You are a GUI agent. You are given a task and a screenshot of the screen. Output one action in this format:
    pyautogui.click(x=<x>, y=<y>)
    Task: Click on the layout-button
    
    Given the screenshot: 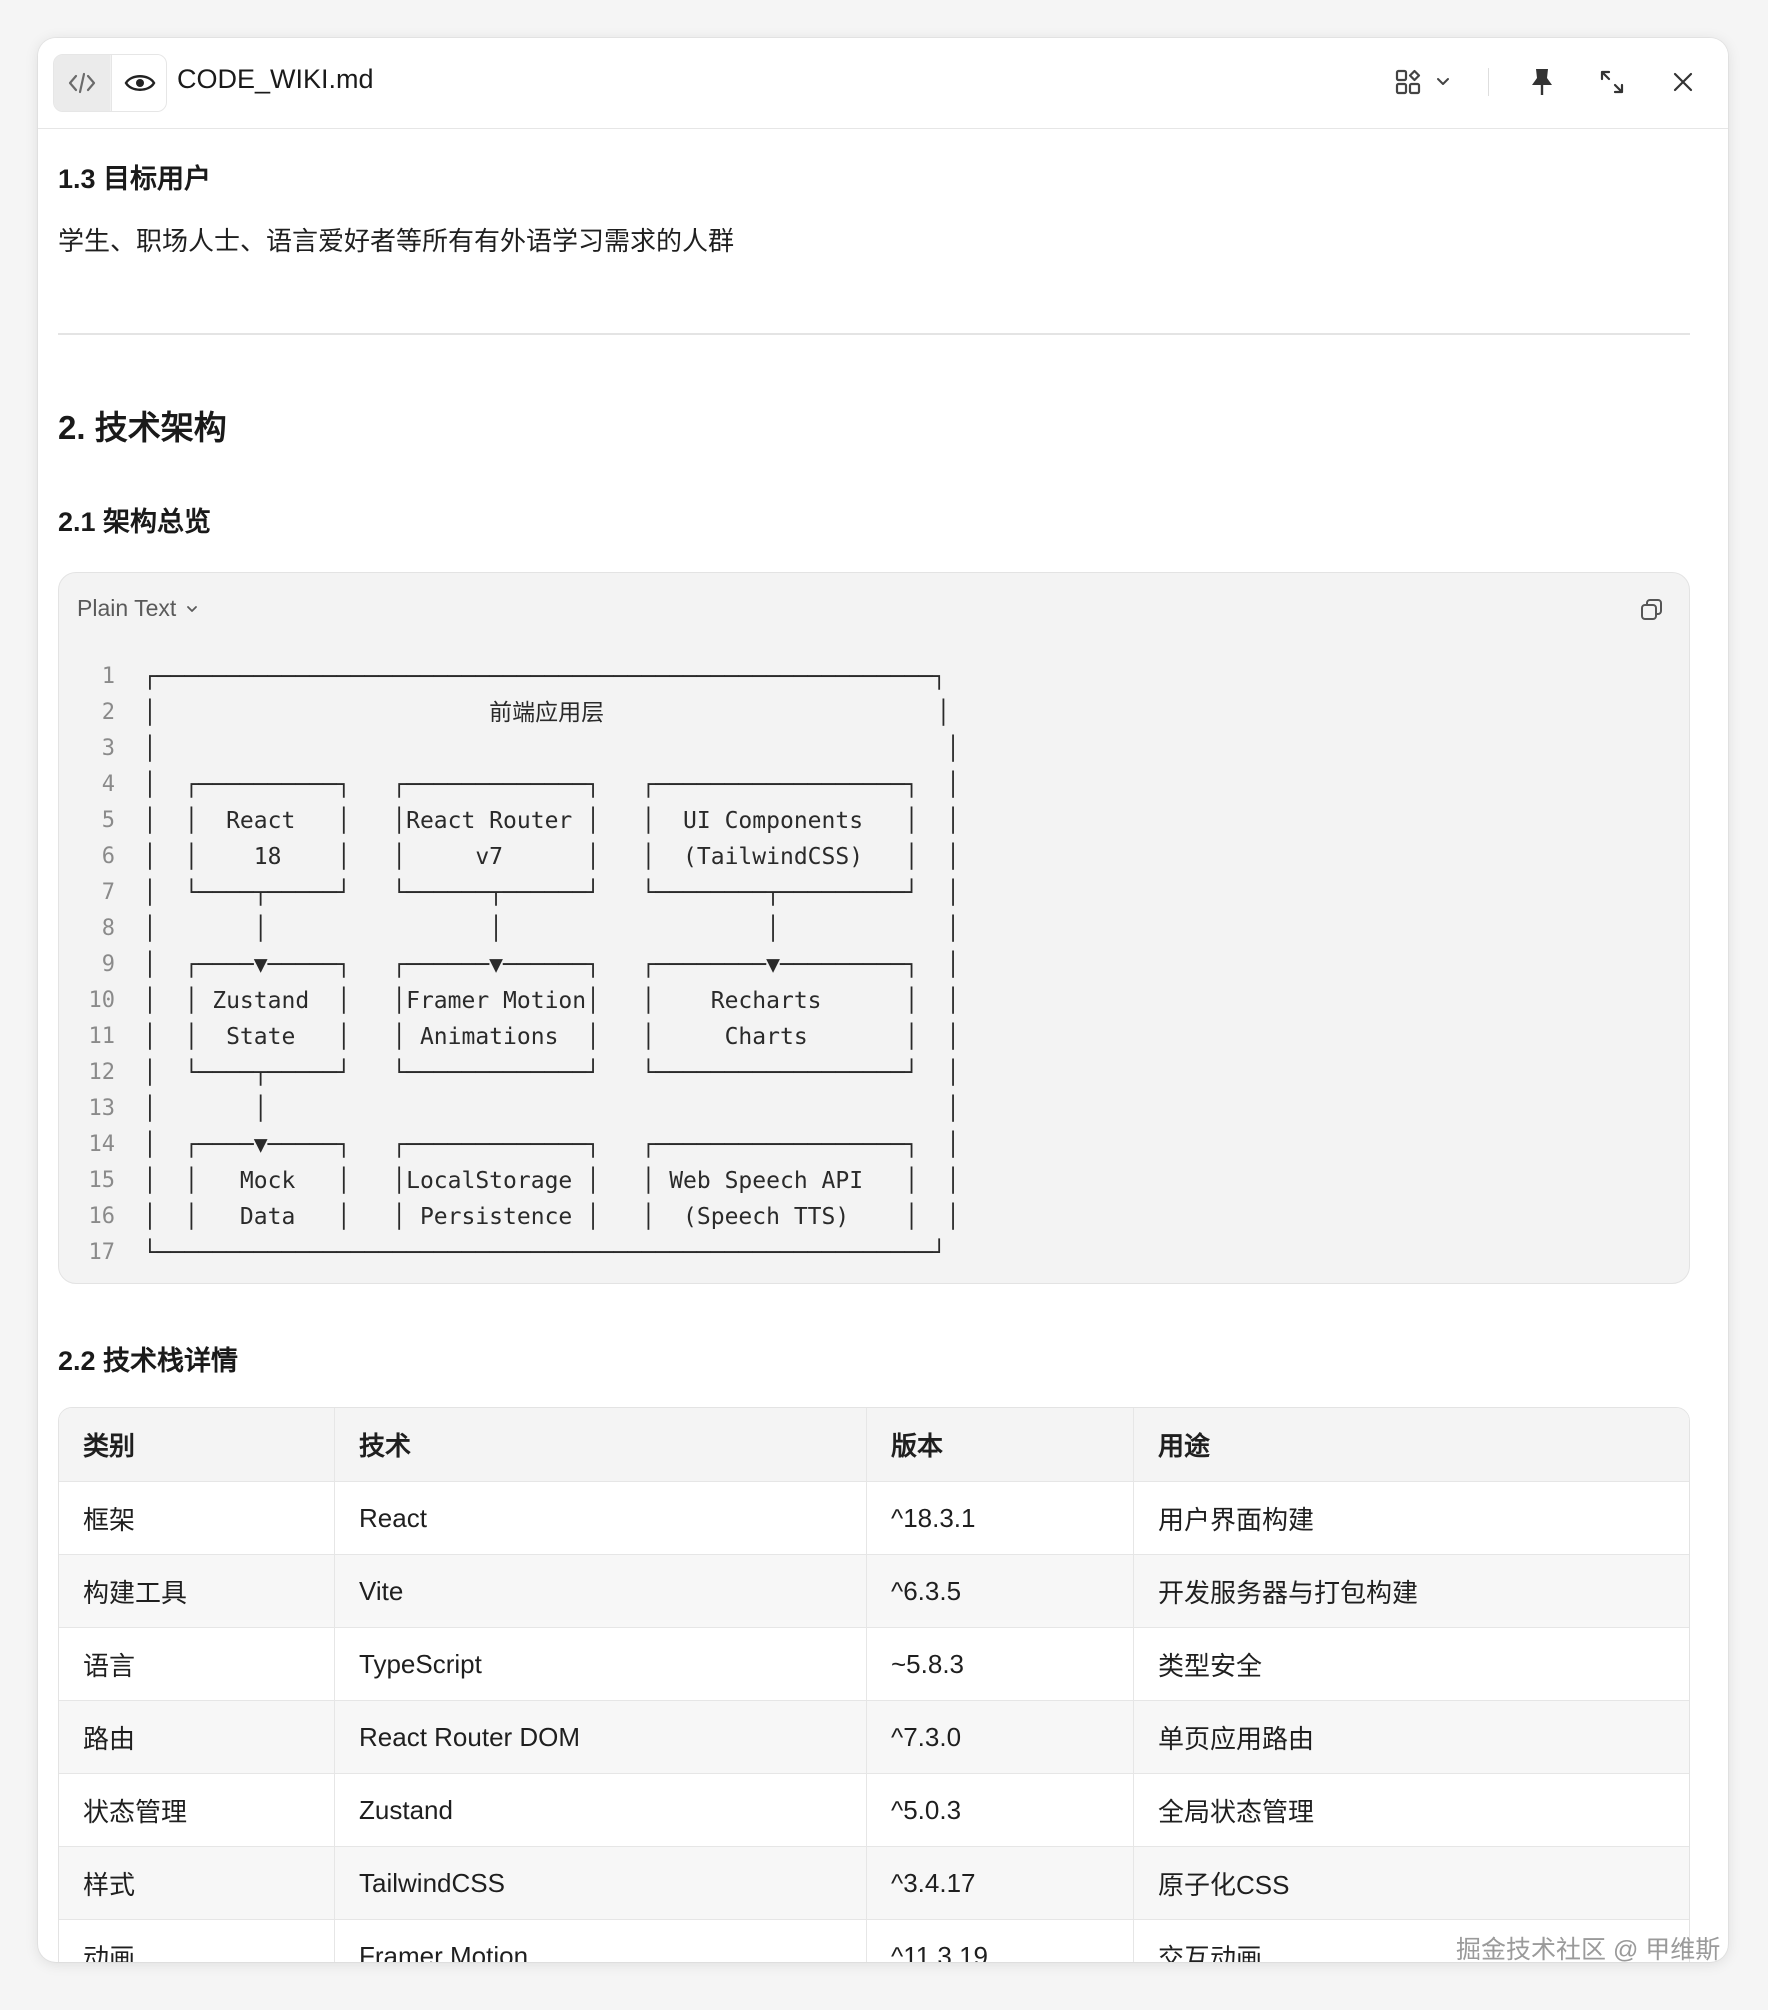 What is the action you would take?
    pyautogui.click(x=1408, y=82)
    